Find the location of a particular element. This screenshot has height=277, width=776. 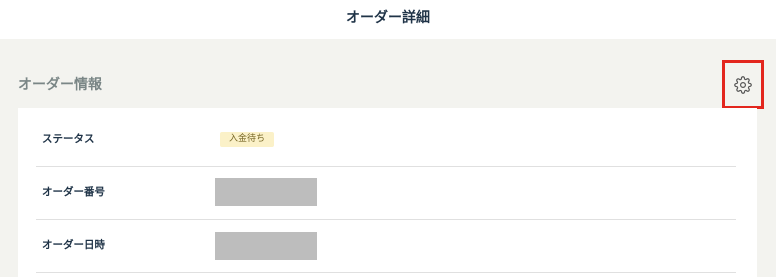

row-label-status: ステータス is located at coordinates (68, 139).